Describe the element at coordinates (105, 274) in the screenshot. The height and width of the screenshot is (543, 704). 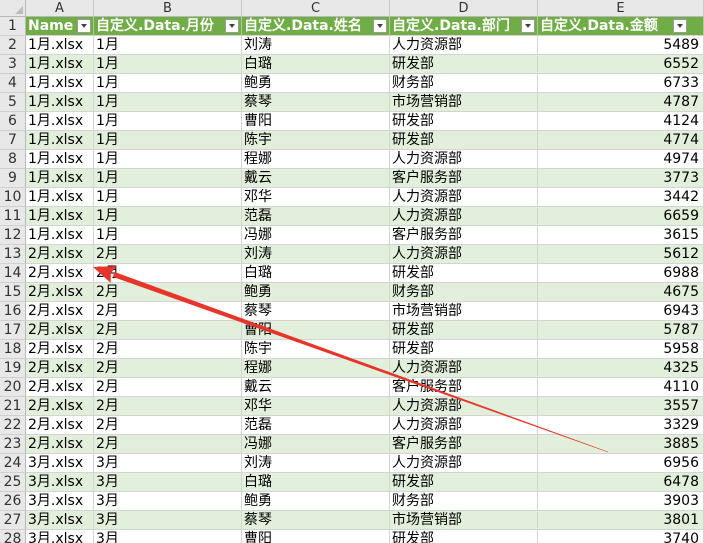
I see `arrow-head` at that location.